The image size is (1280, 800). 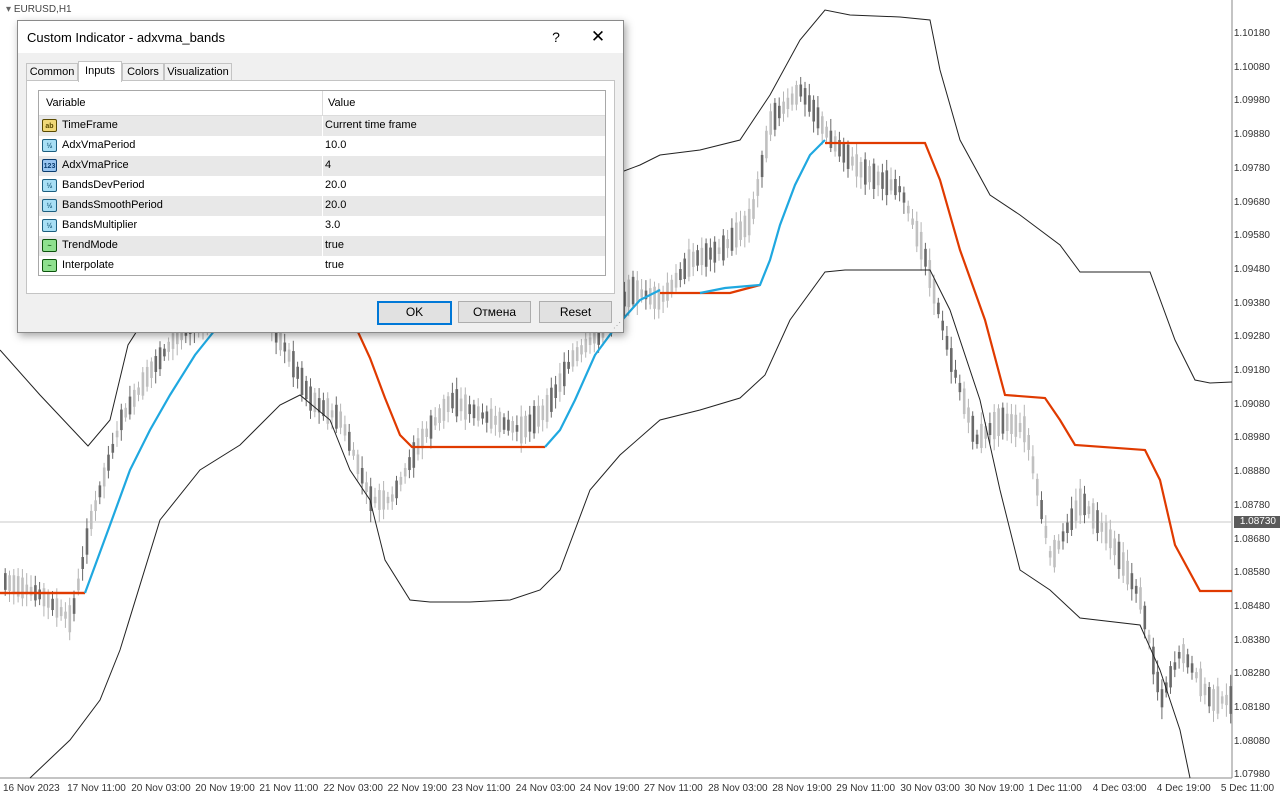 I want to click on dialog-titlebar: Custom Indicator - adxvma_bands ? ✕, so click(x=320, y=37).